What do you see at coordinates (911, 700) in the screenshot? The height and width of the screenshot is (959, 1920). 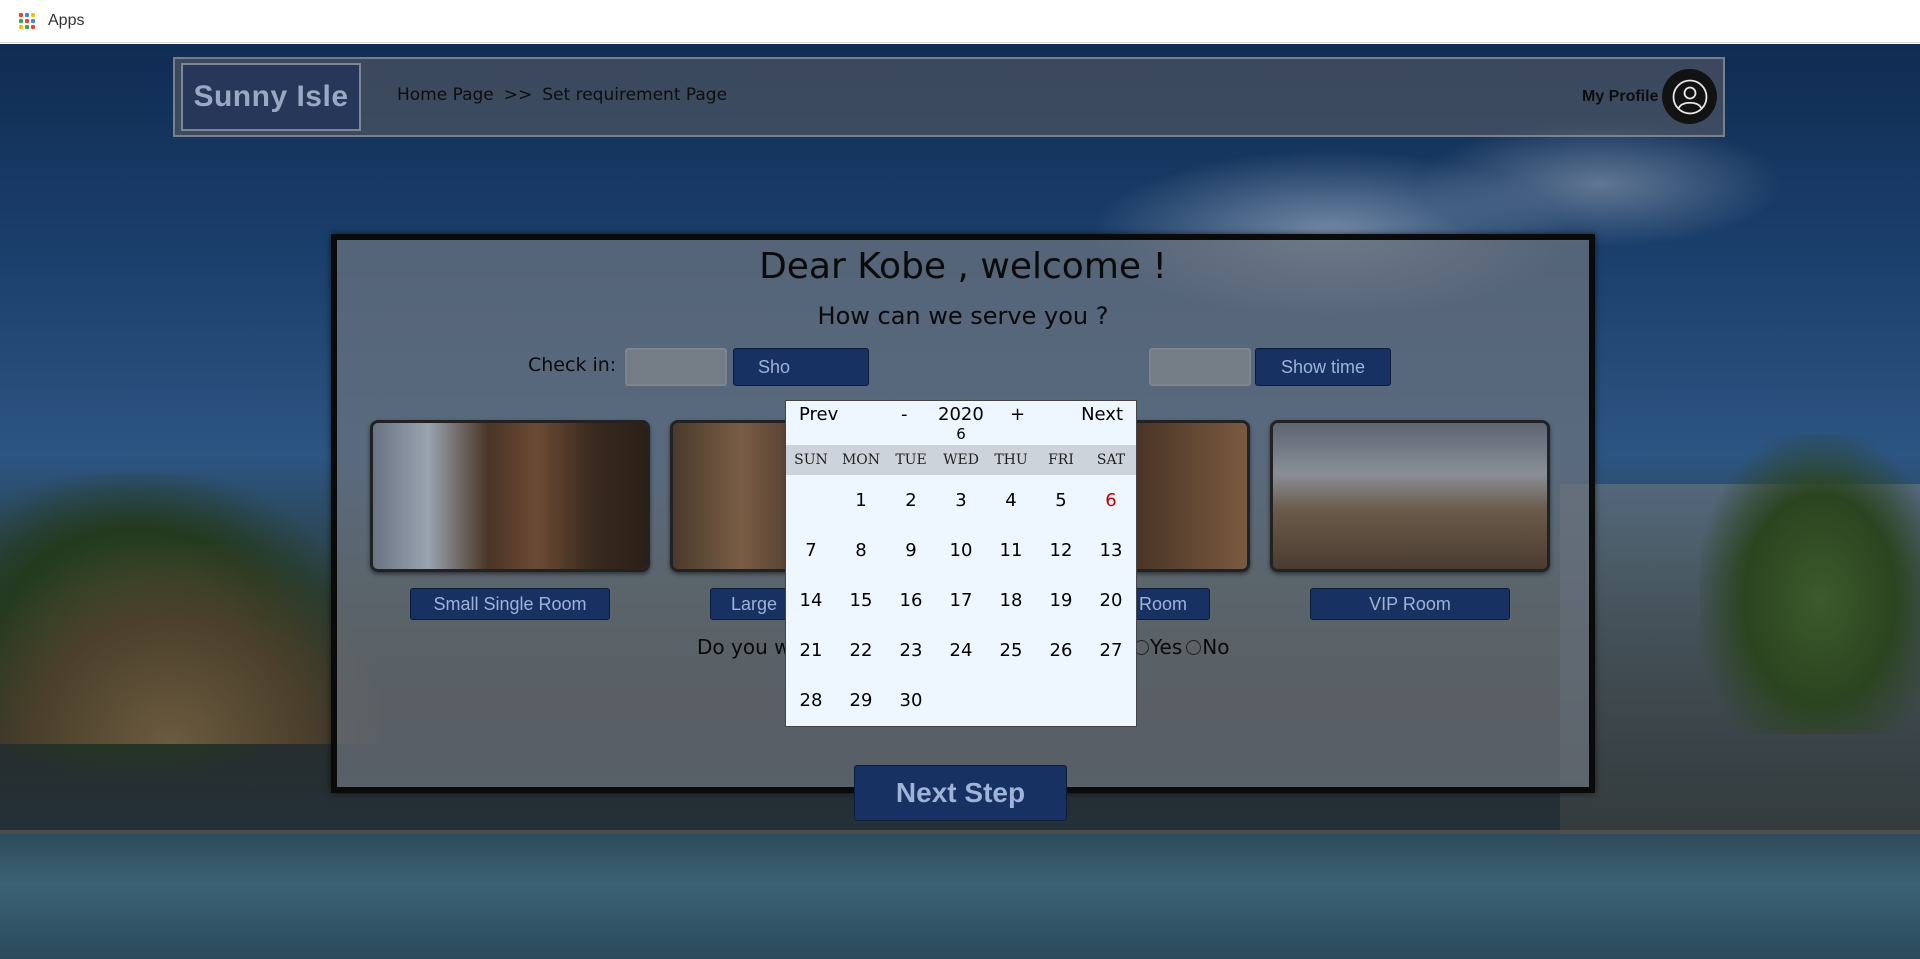 I see `calendar-day: 30` at bounding box center [911, 700].